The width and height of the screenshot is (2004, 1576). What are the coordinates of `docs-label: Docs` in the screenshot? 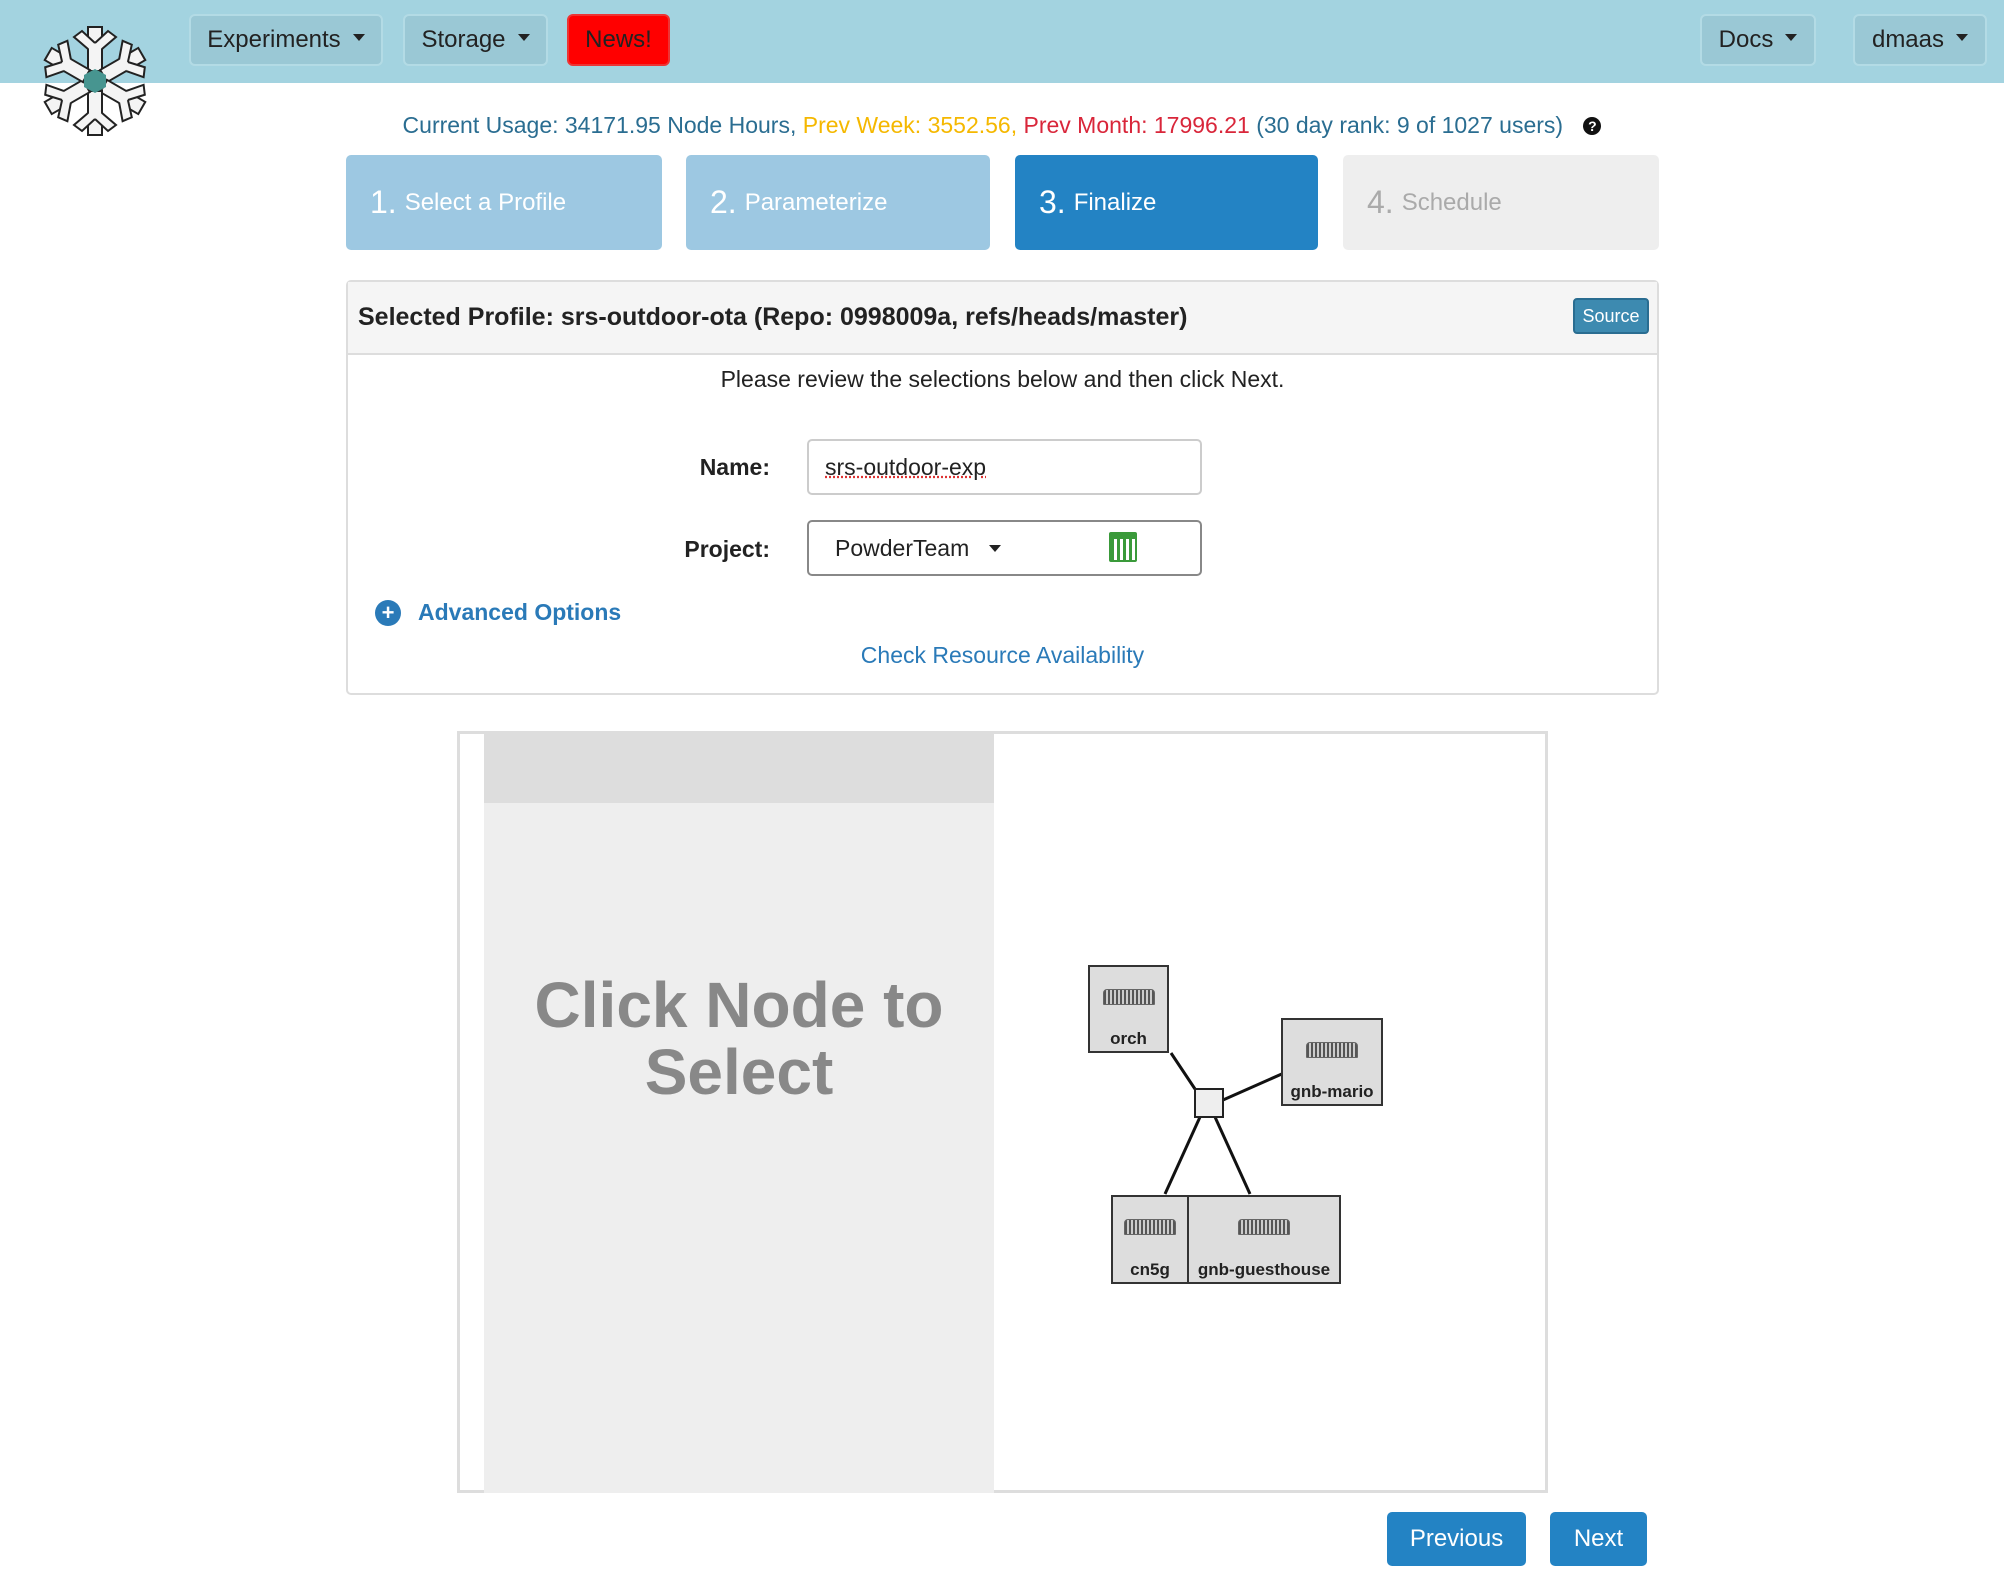 It's located at (1746, 39).